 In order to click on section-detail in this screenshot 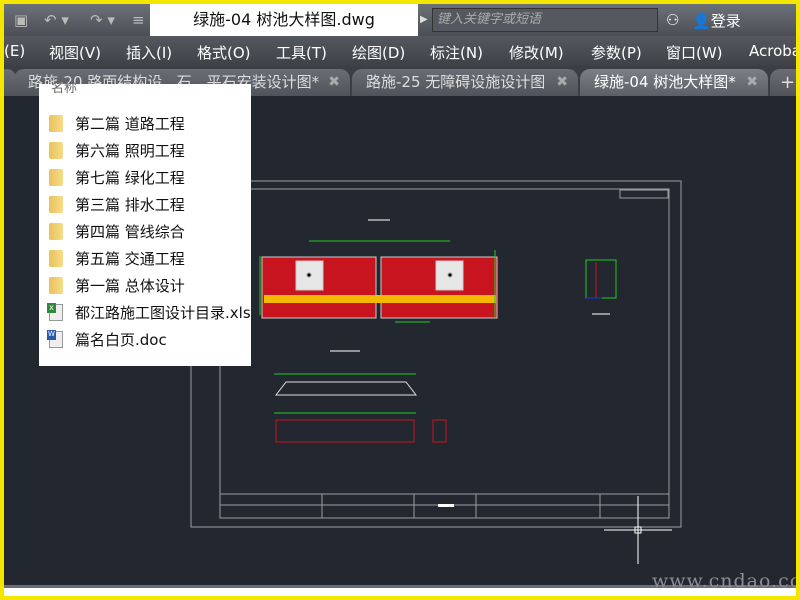, I will do `click(601, 287)`.